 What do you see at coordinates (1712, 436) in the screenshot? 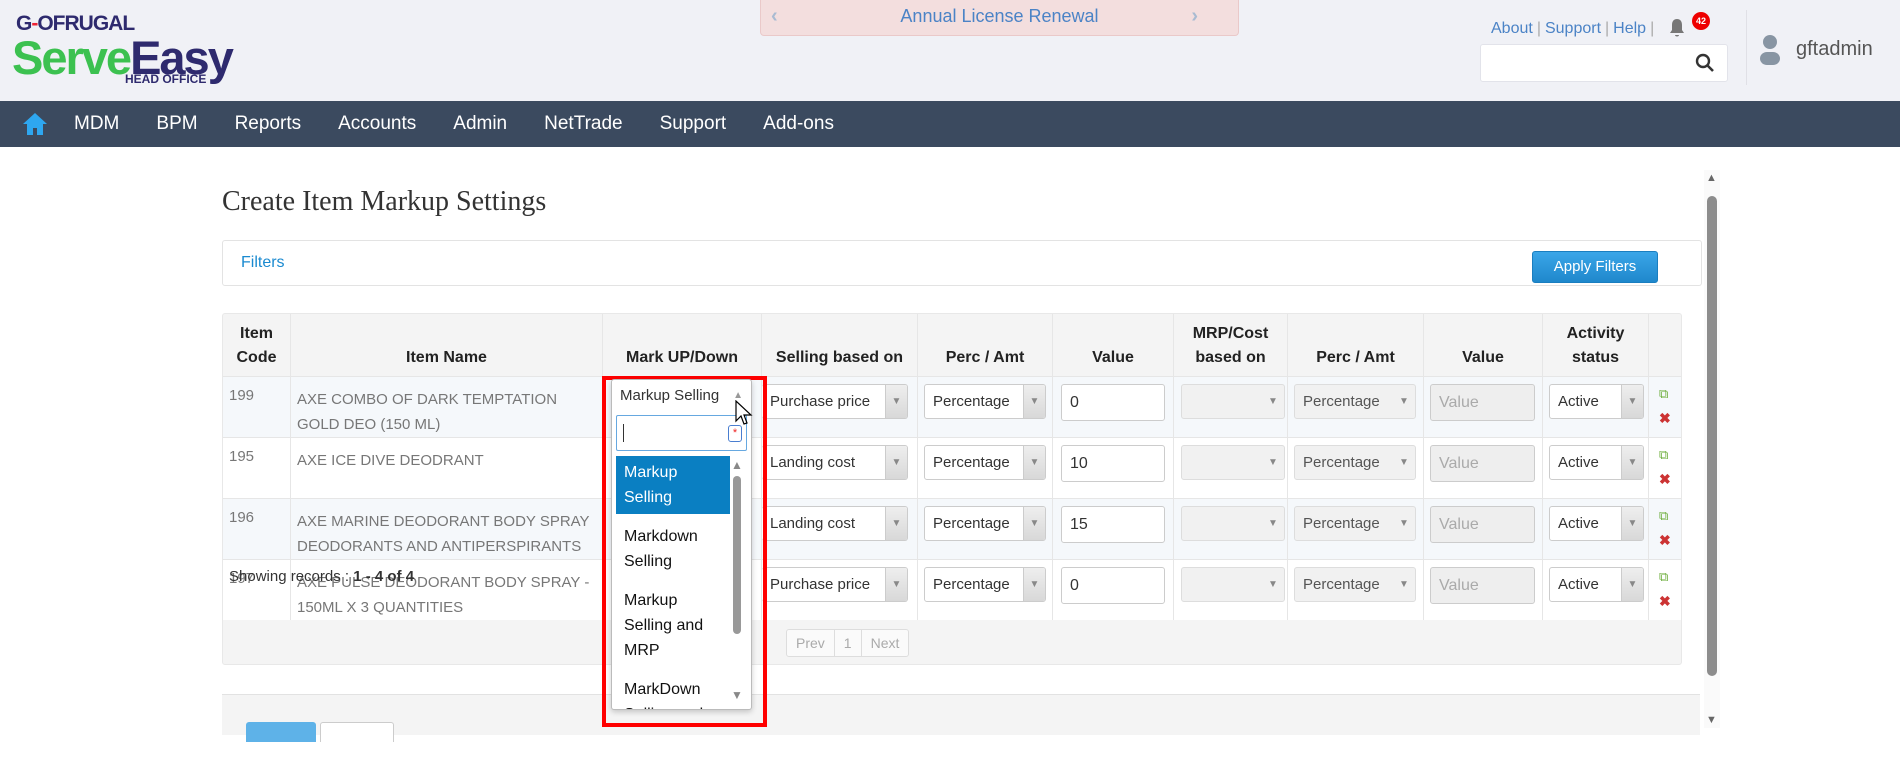
I see `scrollbar-thumb` at bounding box center [1712, 436].